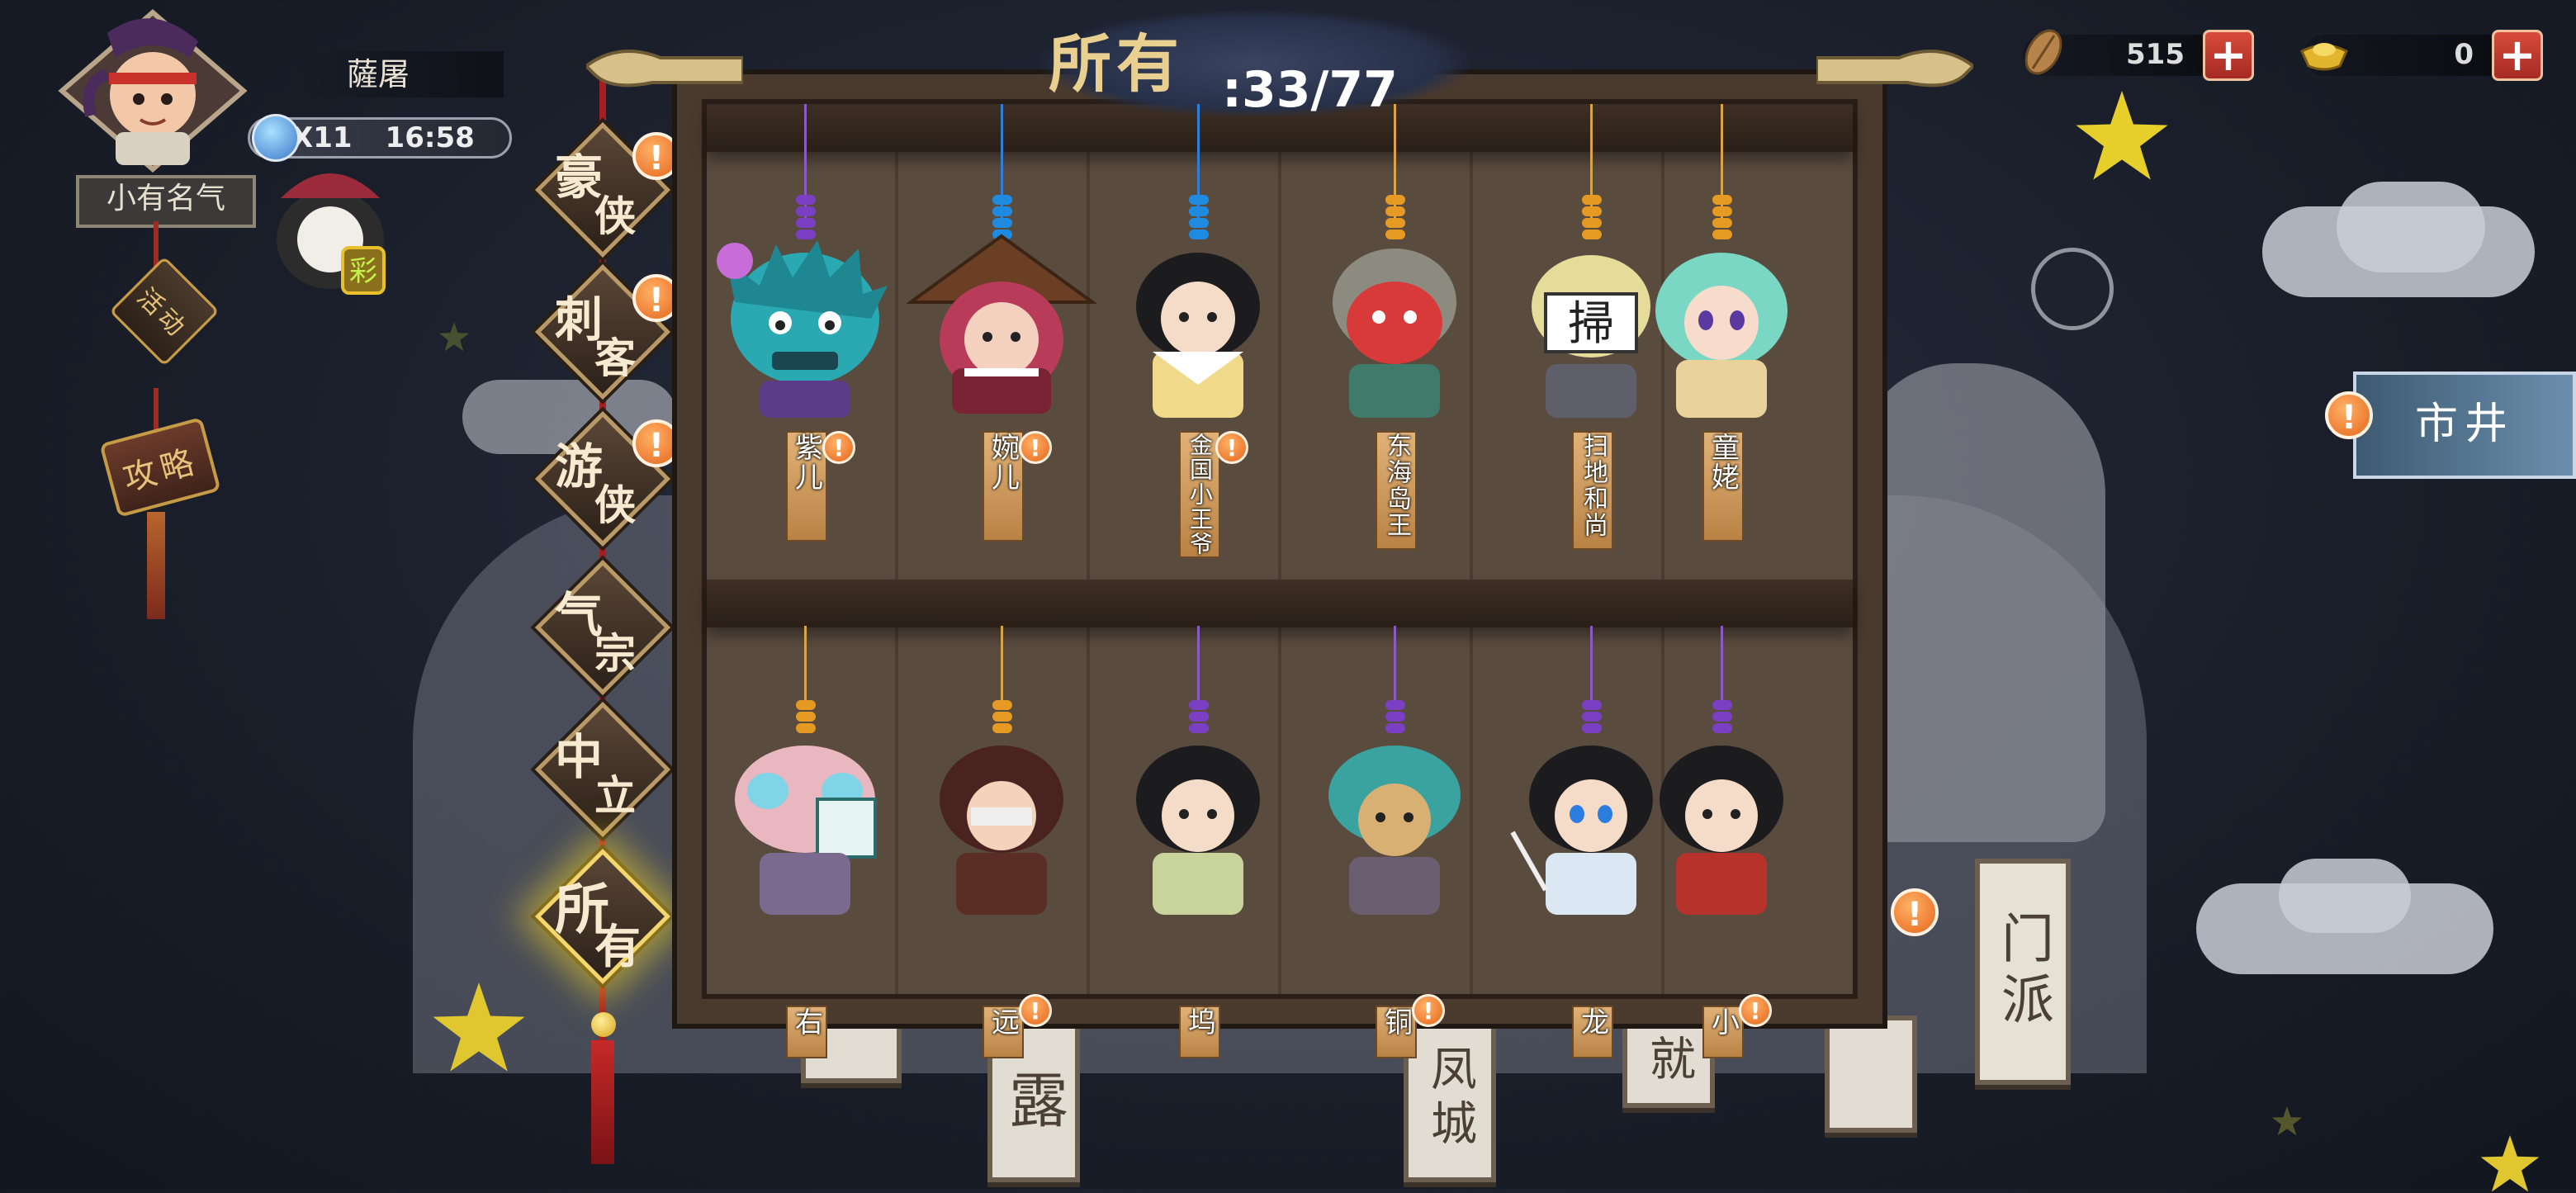 Image resolution: width=2576 pixels, height=1193 pixels. I want to click on hero-name: 金国小王爷, so click(1200, 494).